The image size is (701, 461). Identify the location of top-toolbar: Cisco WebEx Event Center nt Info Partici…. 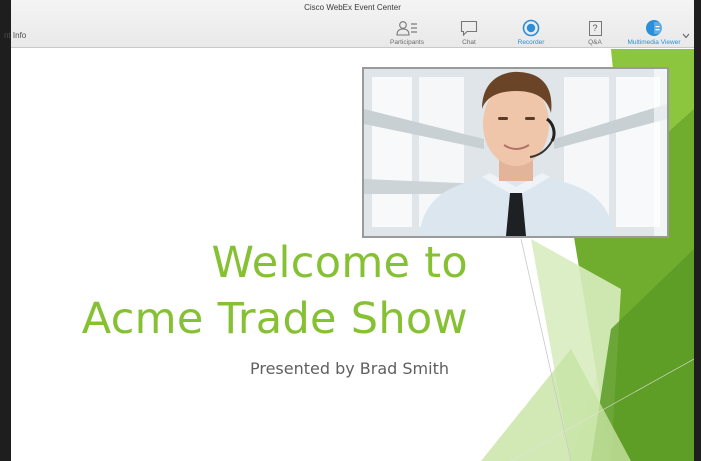
(349, 24).